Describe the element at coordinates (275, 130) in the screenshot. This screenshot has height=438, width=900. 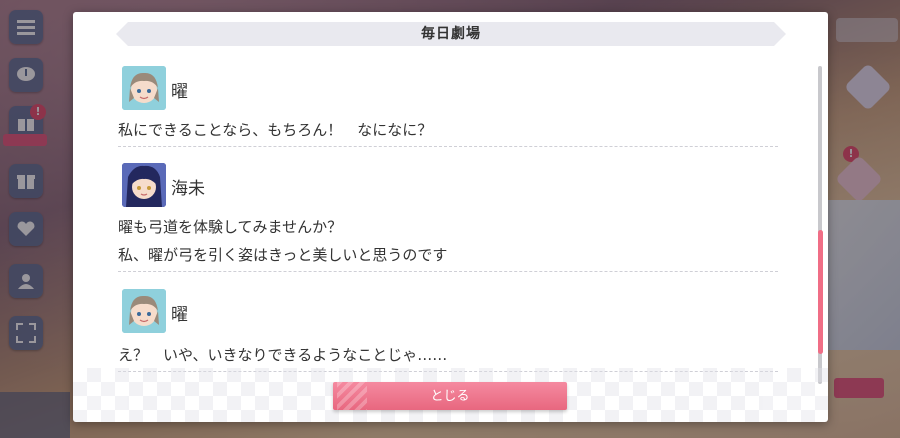
I see `dialogue-line: 私にできることなら、もちろん！ なになに？` at that location.